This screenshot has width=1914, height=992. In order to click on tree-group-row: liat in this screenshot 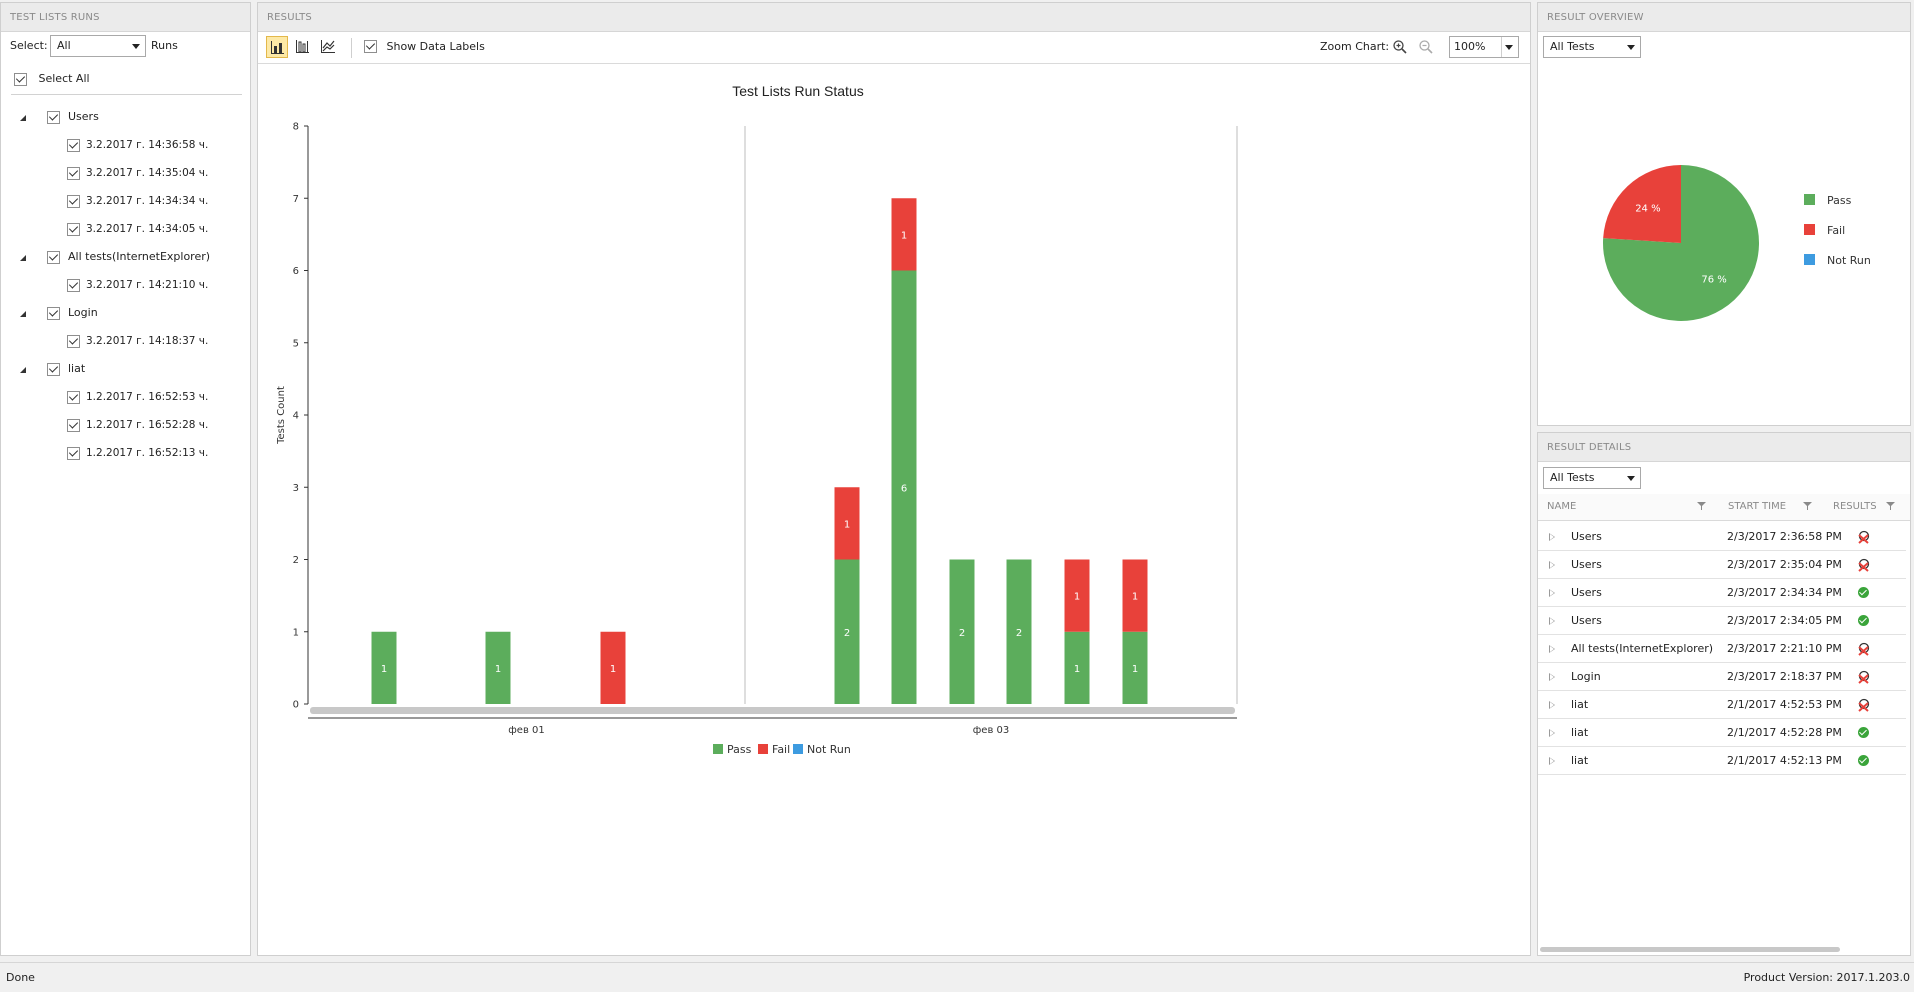, I will do `click(52, 369)`.